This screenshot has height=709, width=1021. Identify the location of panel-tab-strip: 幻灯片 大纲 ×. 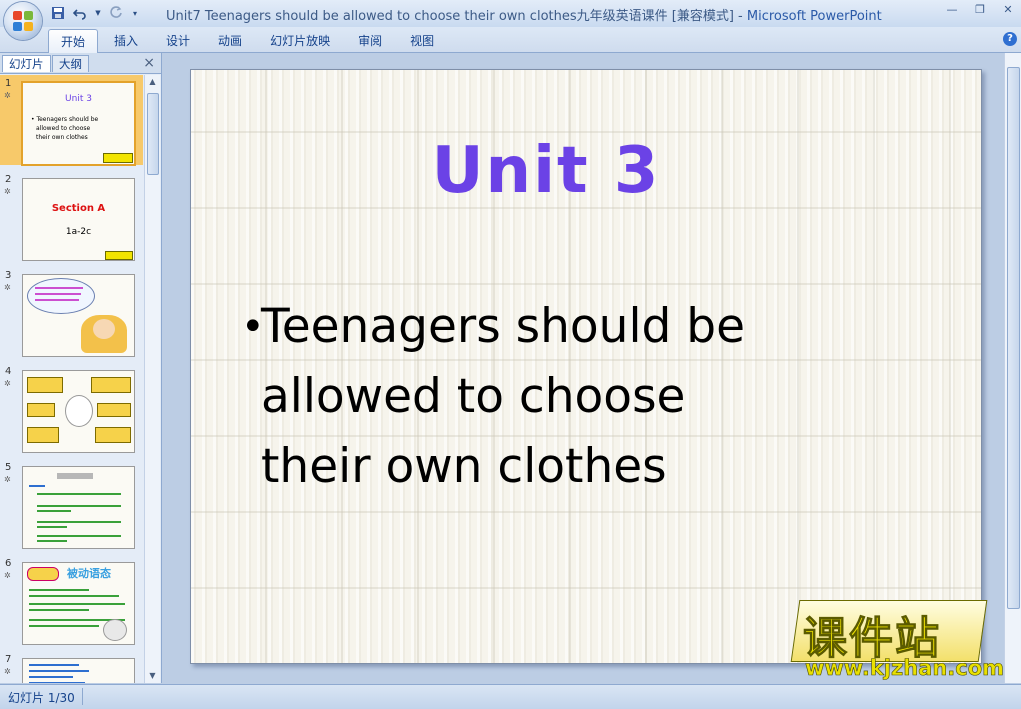
(80, 63).